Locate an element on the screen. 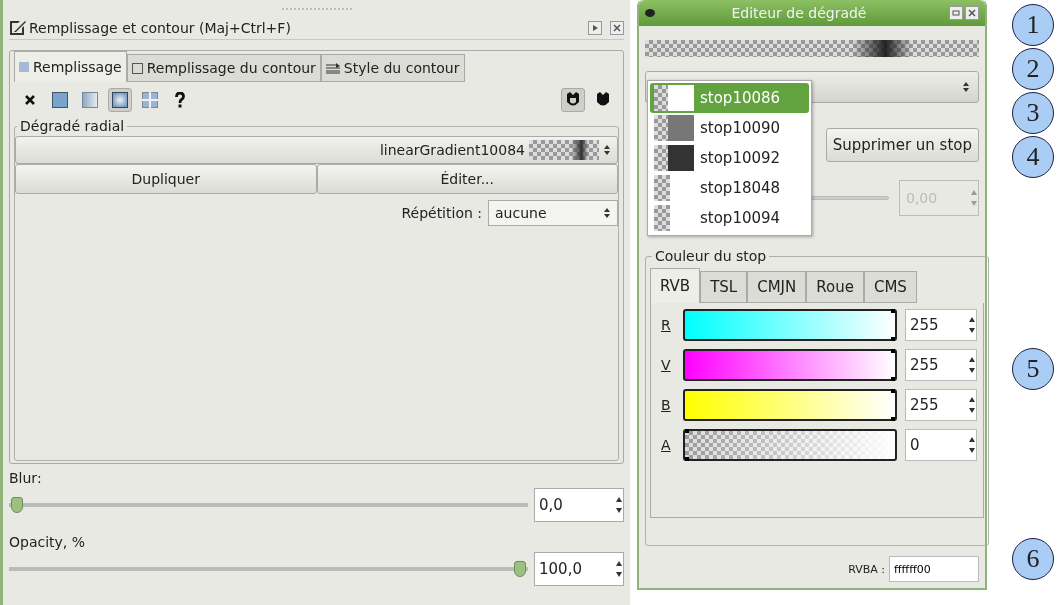  frame-title: Dégradé radial is located at coordinates (72, 126).